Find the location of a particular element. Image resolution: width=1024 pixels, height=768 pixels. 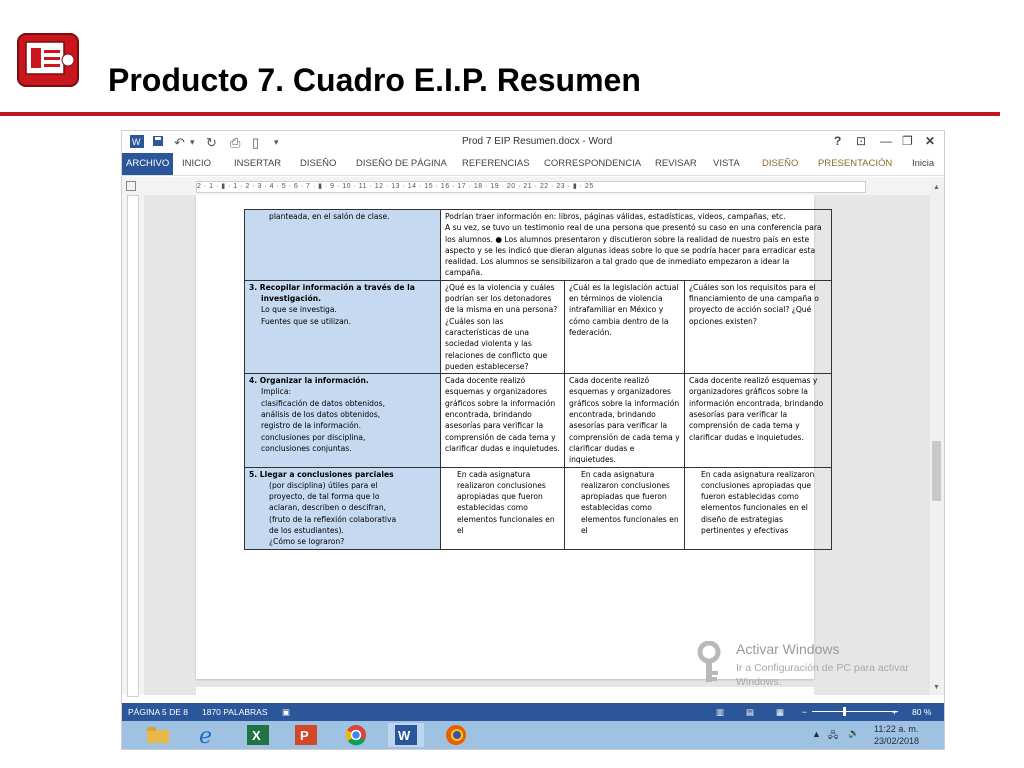

show-hidden-icons: ▲ is located at coordinates (816, 734).